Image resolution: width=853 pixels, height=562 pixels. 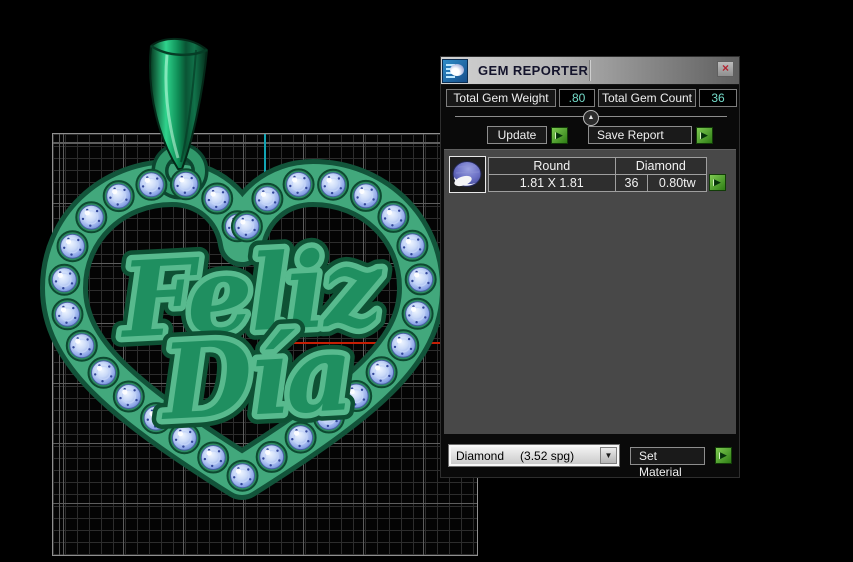 I want to click on material-select: Diamond (3.52 spg) ▼, so click(x=534, y=455).